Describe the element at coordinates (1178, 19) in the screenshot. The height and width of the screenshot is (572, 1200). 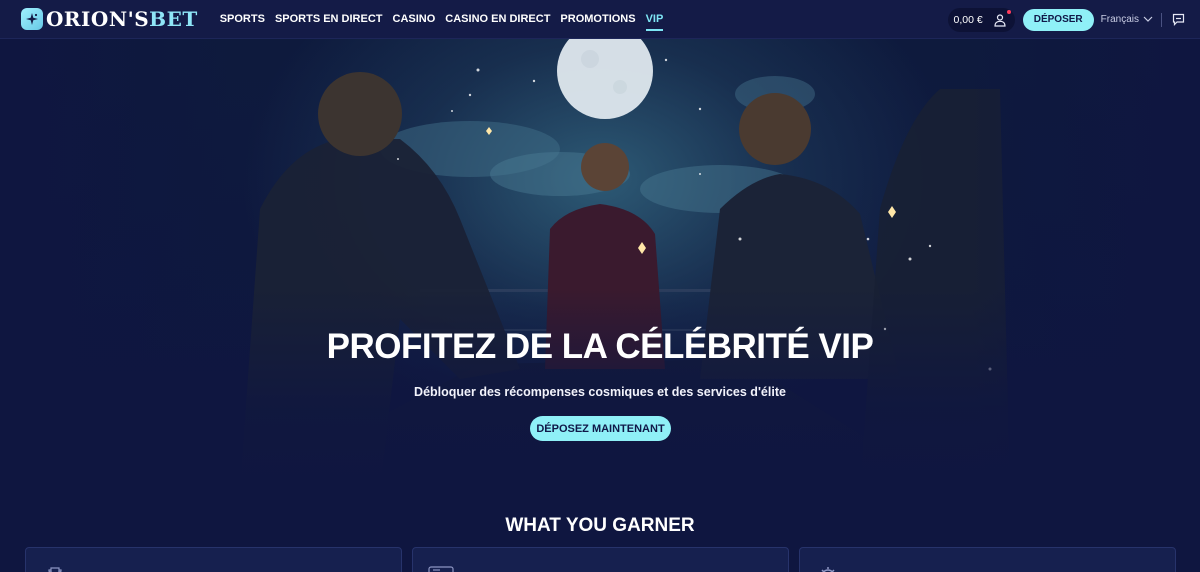
I see `chat-icon` at that location.